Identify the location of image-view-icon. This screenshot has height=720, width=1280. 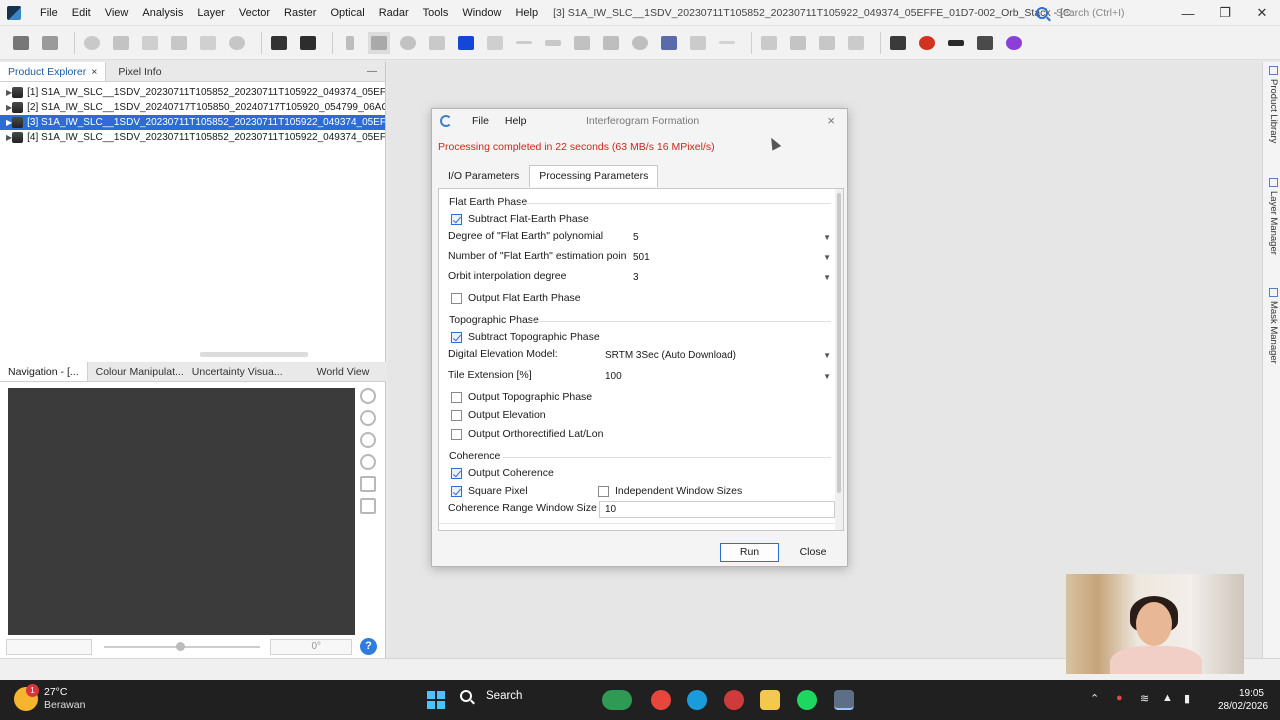
(669, 43).